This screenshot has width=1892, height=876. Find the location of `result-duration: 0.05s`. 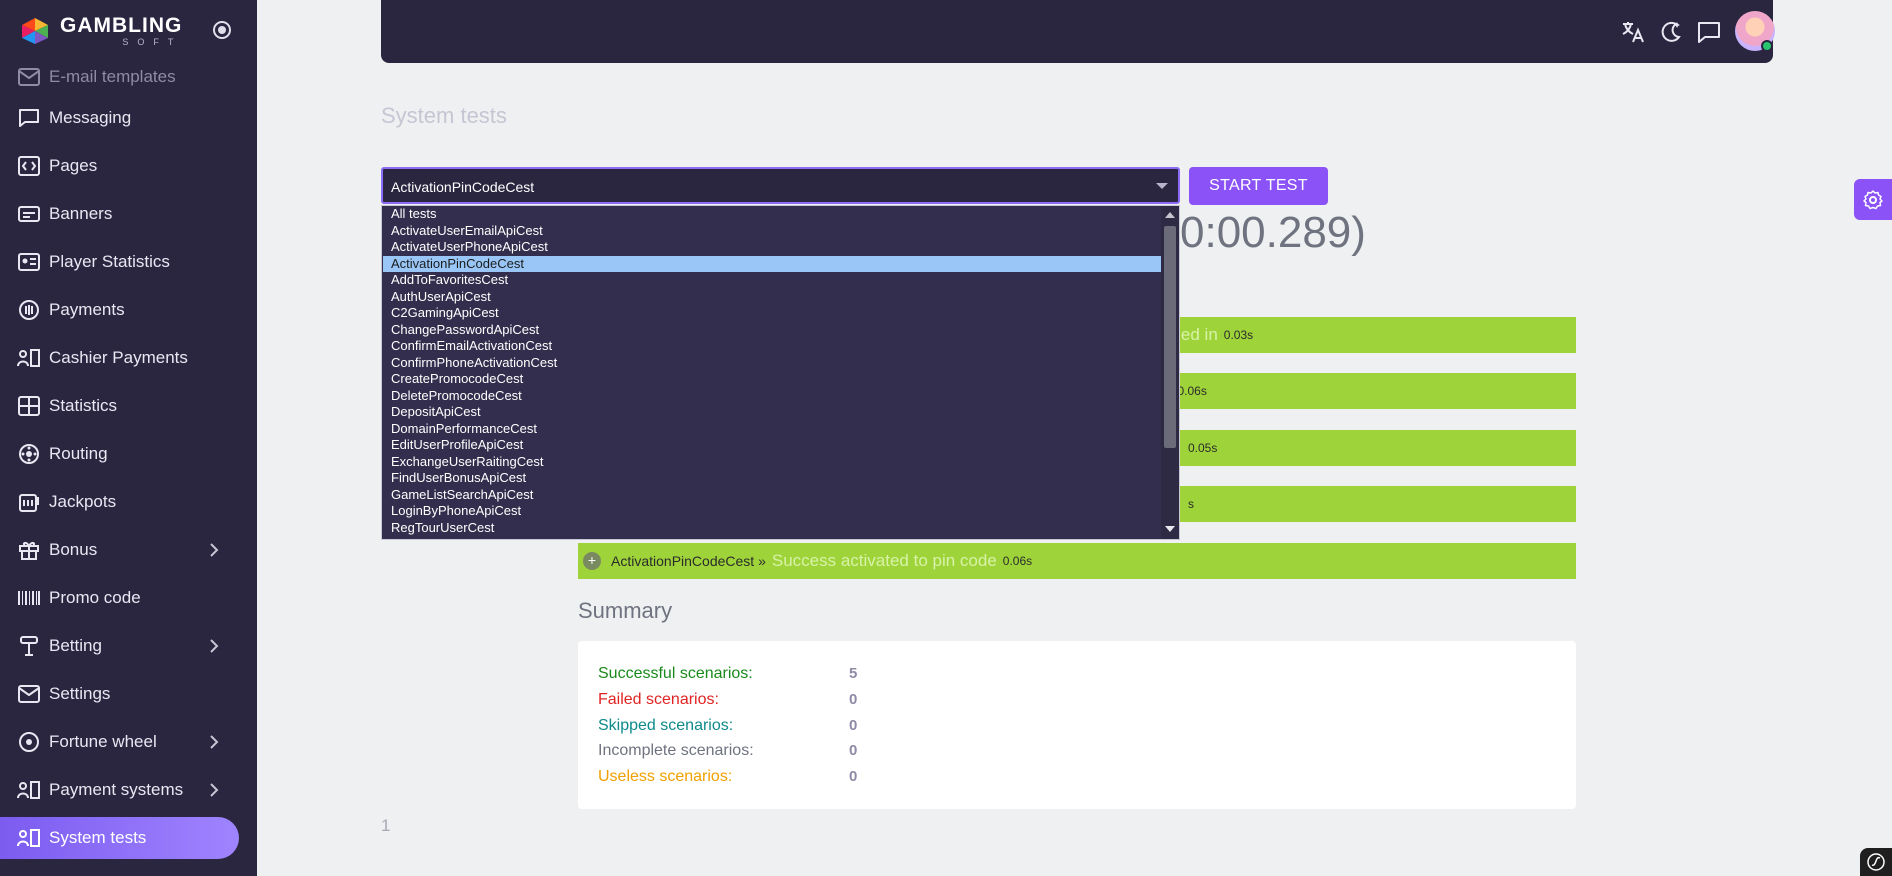

result-duration: 0.05s is located at coordinates (1203, 448).